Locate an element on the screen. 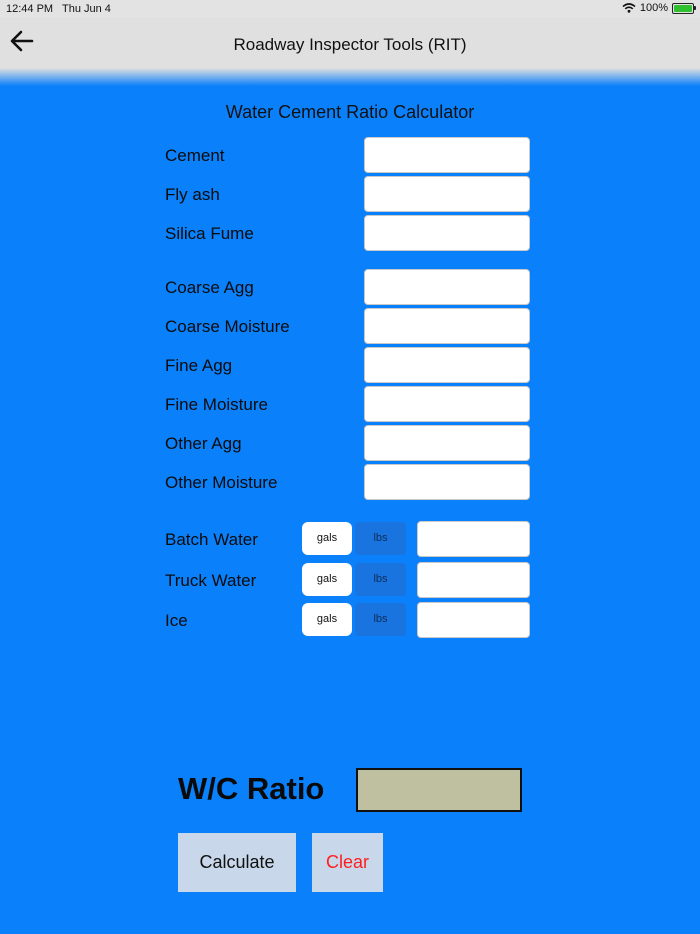 Image resolution: width=700 pixels, height=934 pixels. other-agg-input is located at coordinates (447, 443).